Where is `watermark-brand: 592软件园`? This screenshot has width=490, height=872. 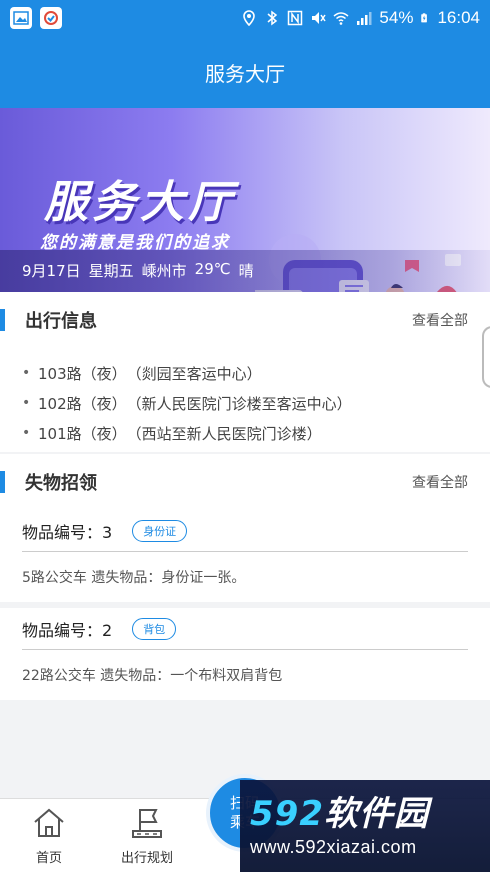
watermark-brand: 592软件园 is located at coordinates (365, 810).